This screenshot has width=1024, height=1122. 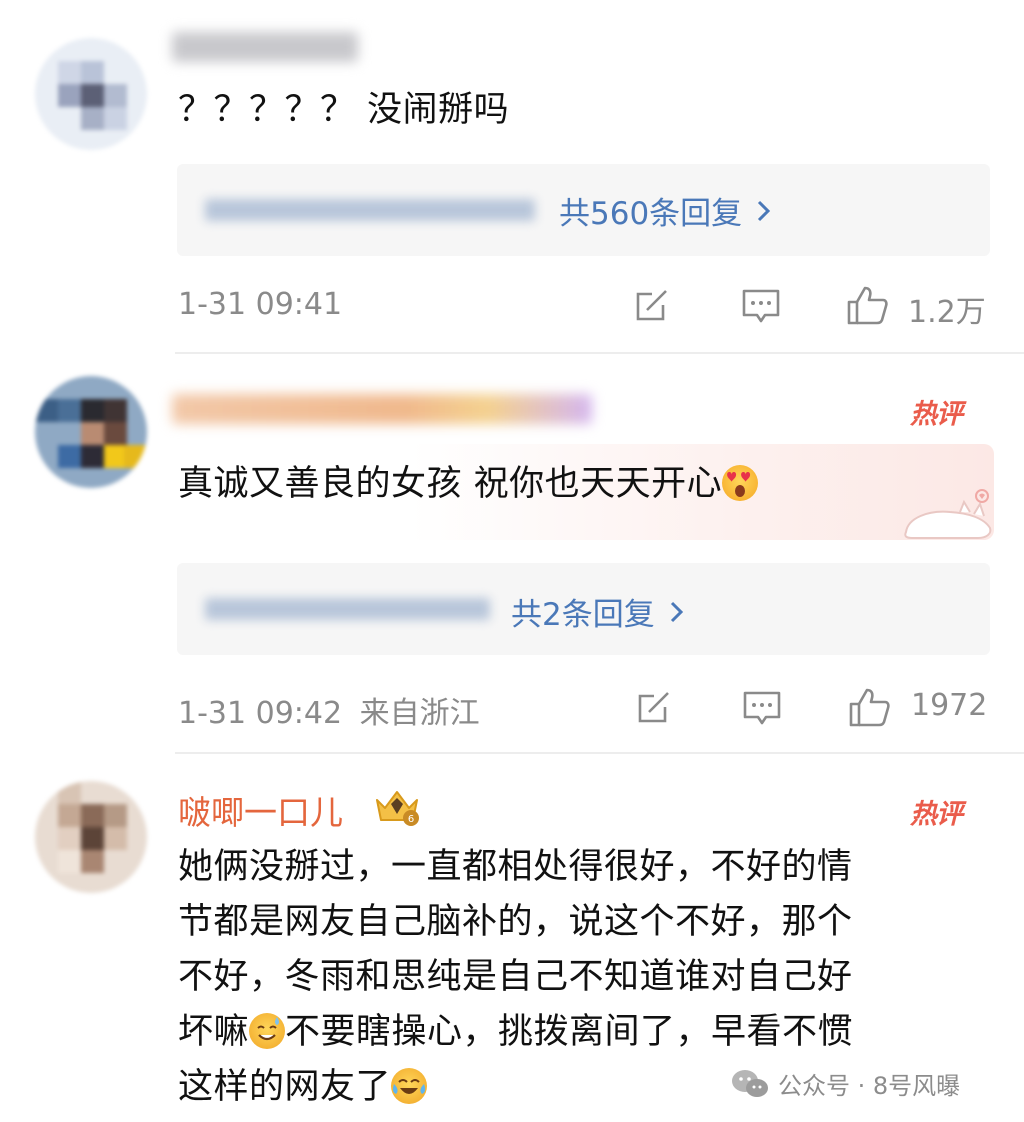 I want to click on like-count: 1972, so click(x=949, y=705).